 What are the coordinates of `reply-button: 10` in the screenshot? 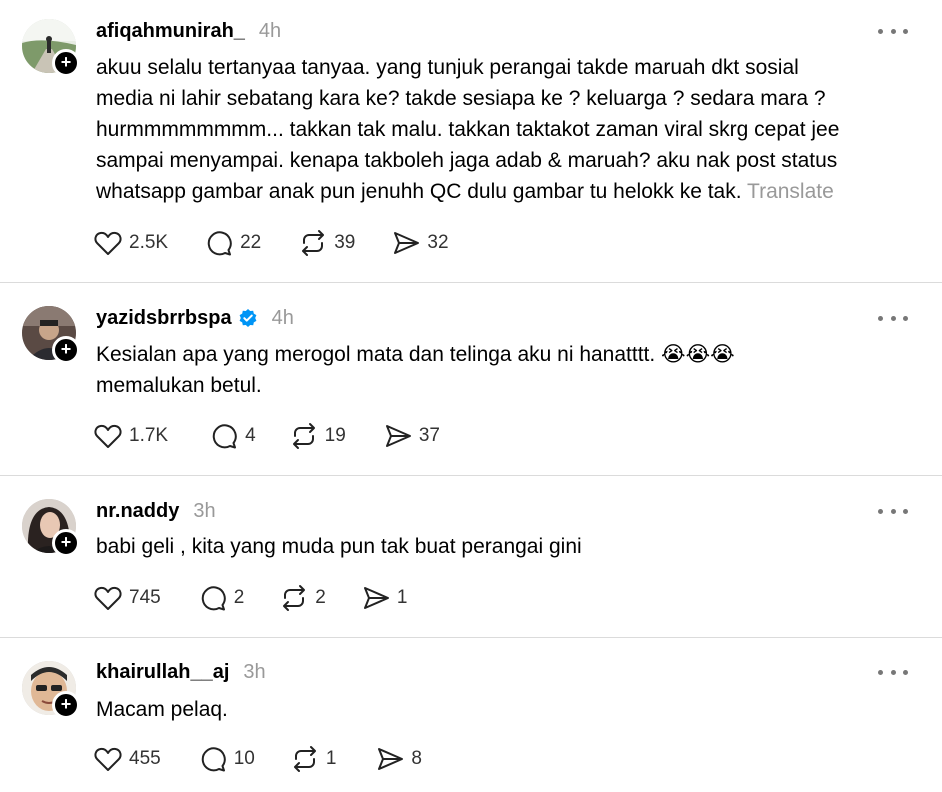 It's located at (227, 759).